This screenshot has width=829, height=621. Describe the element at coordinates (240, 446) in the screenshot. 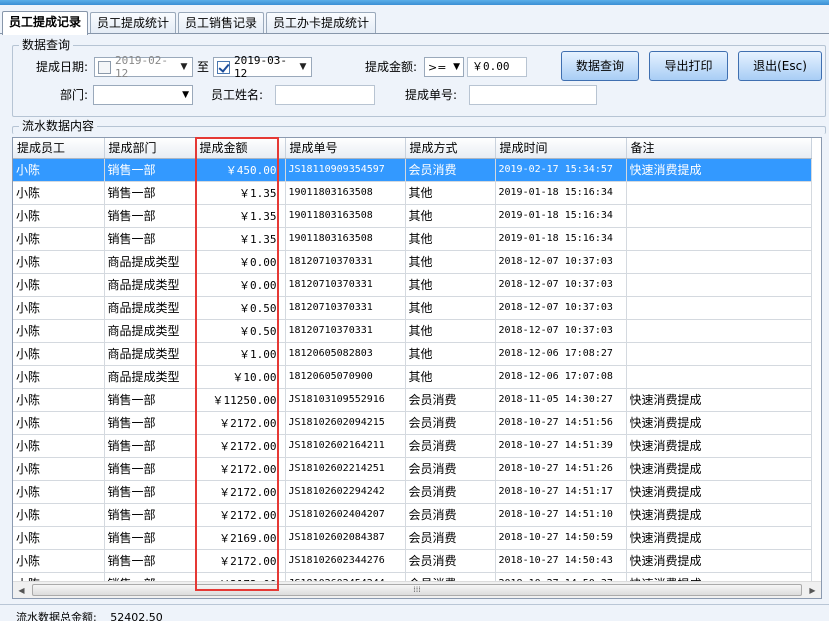

I see `cell-amount: ￥2172.00` at that location.